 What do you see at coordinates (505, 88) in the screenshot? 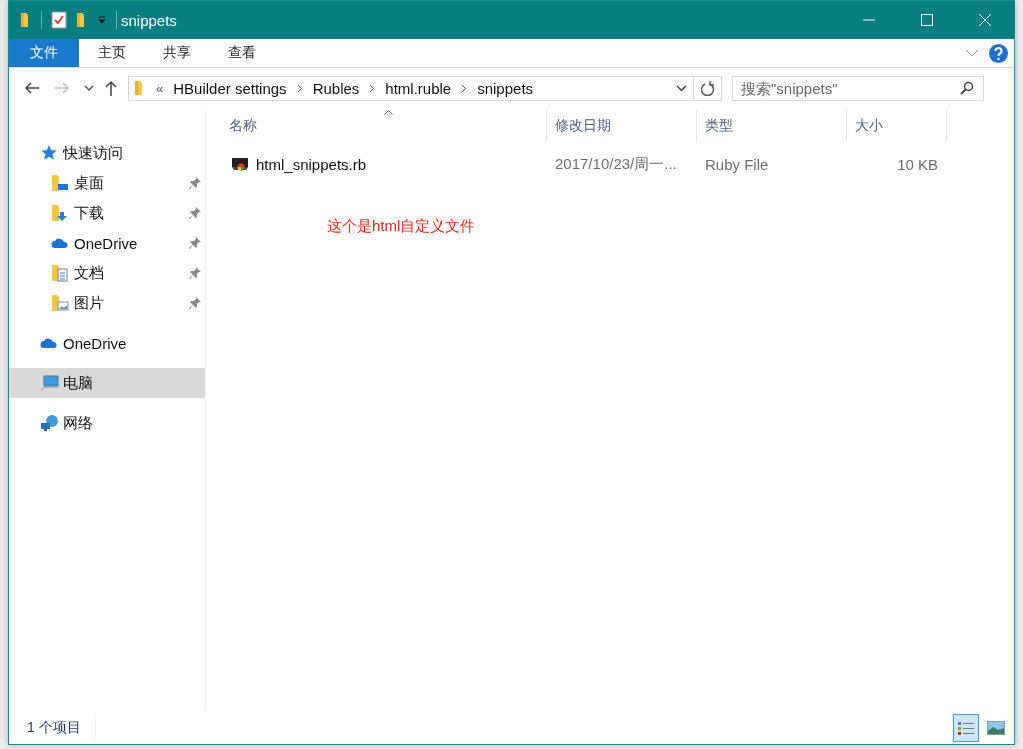
I see `breadcrumb-item: snippets` at bounding box center [505, 88].